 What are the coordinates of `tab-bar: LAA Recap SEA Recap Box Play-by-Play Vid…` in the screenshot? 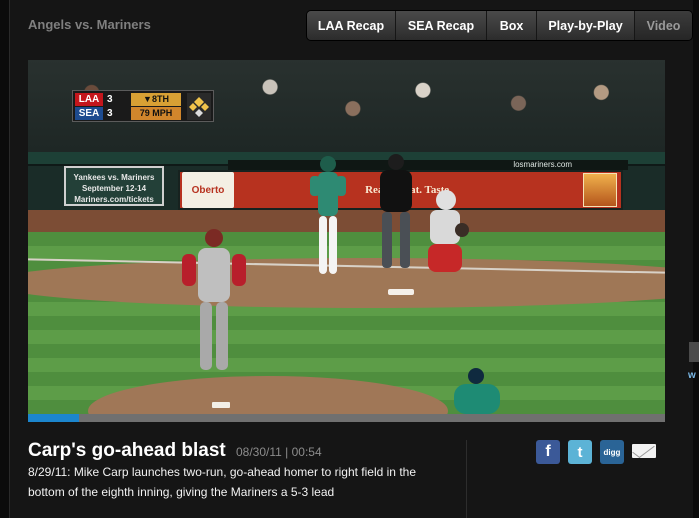 It's located at (499, 25).